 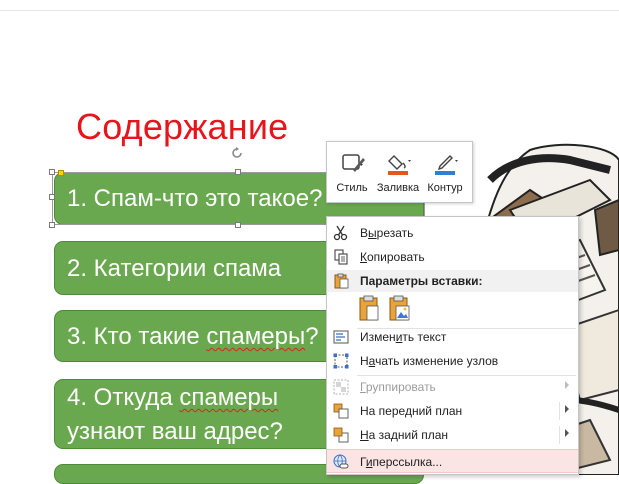 I want to click on outline-button: Контур, so click(x=445, y=173).